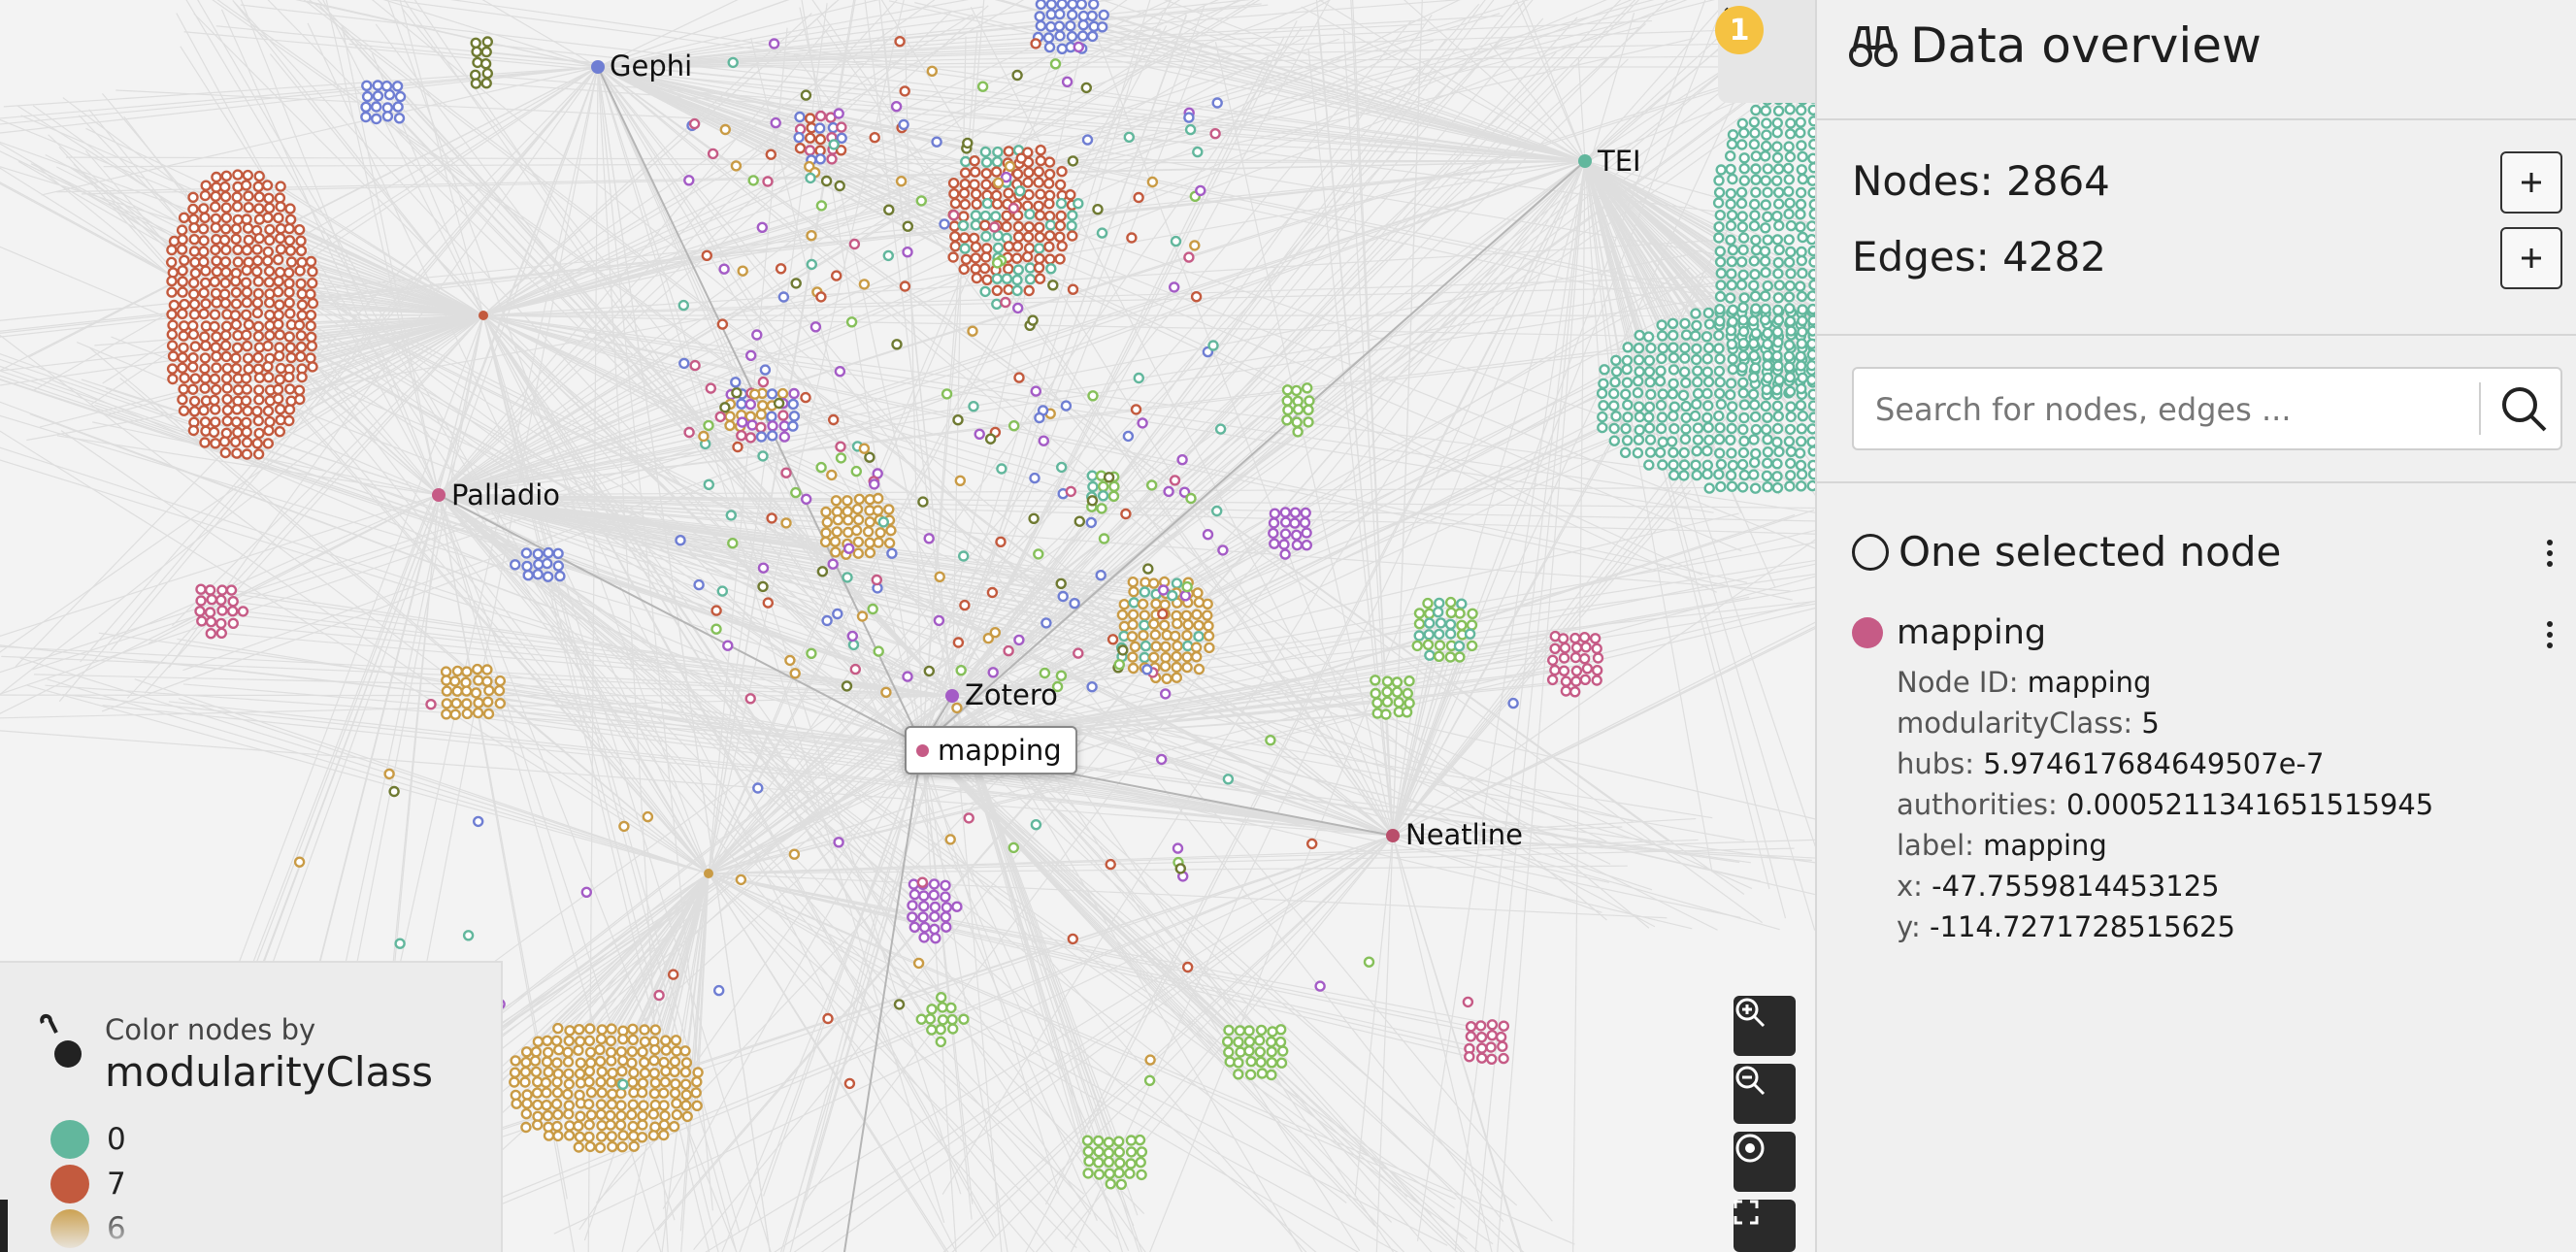  I want to click on node-label-palladio: Palladio, so click(505, 495).